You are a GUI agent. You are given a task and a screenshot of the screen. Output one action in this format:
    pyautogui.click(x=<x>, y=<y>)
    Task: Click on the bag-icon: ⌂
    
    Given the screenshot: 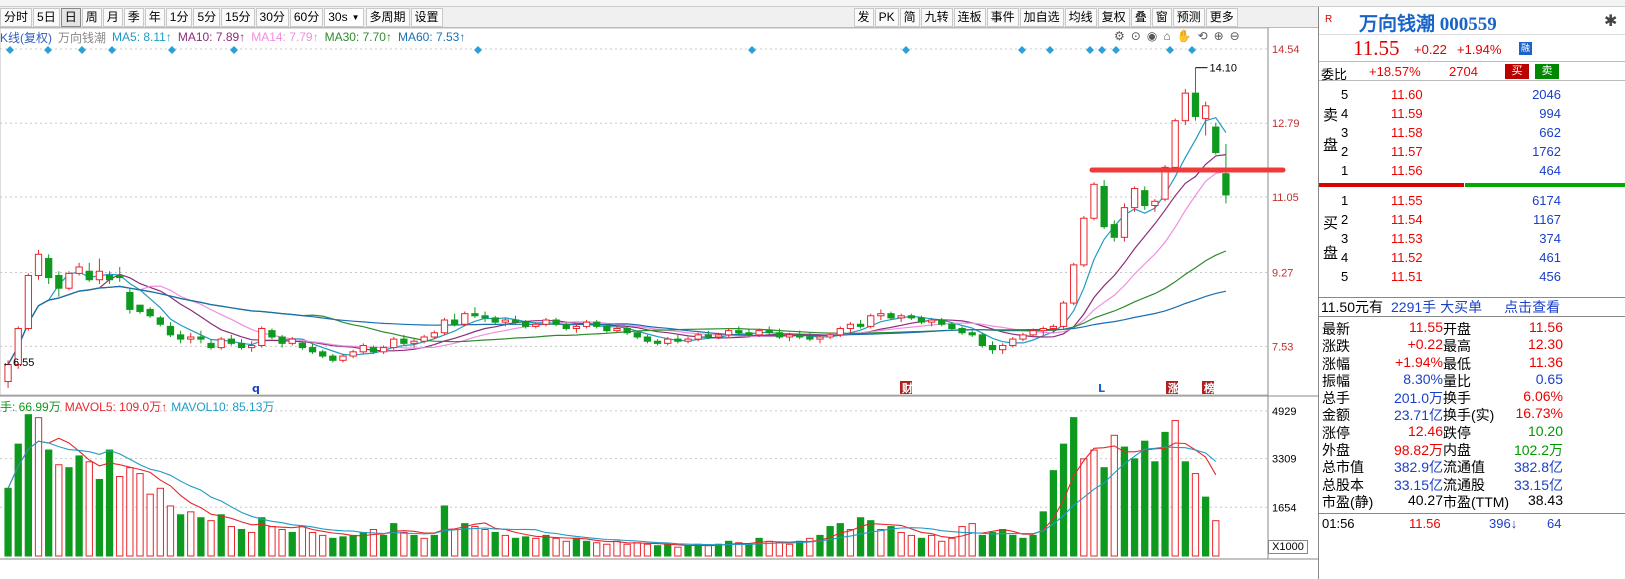 What is the action you would take?
    pyautogui.click(x=1166, y=36)
    